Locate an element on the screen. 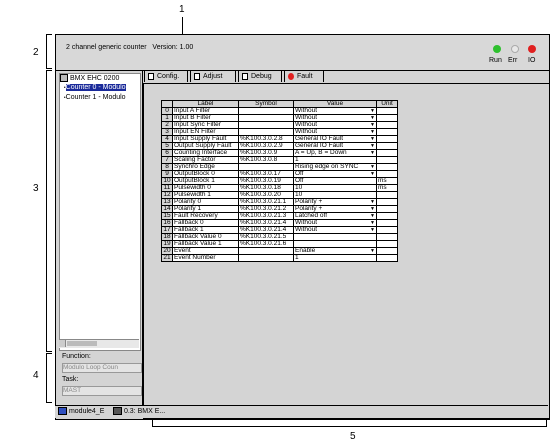  row-label: Polarity 1 is located at coordinates (205, 209).